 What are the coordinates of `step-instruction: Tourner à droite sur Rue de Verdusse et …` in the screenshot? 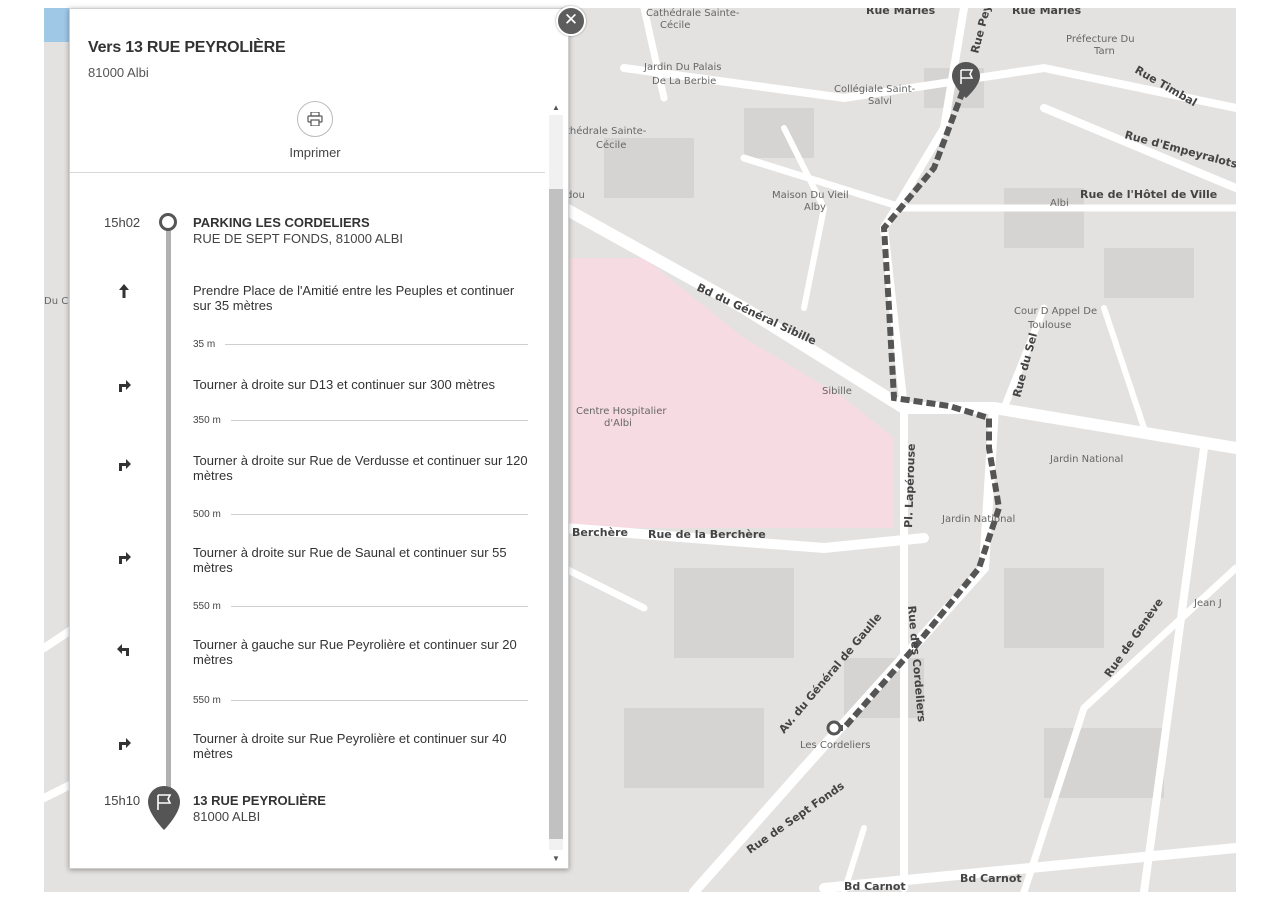 It's located at (360, 468).